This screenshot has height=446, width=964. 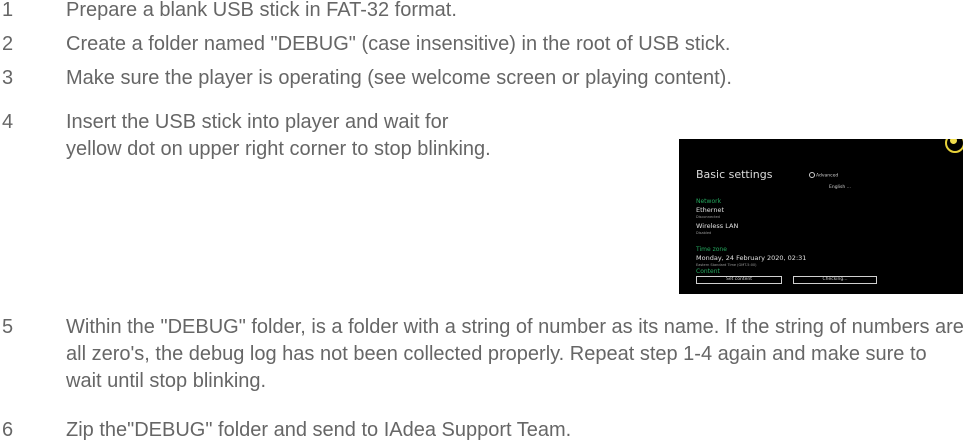 I want to click on step-number: 3, so click(x=8, y=78).